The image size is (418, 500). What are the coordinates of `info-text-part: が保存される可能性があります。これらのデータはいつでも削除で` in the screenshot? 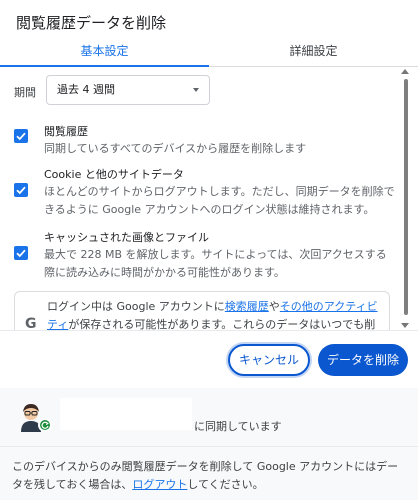 It's located at (222, 324).